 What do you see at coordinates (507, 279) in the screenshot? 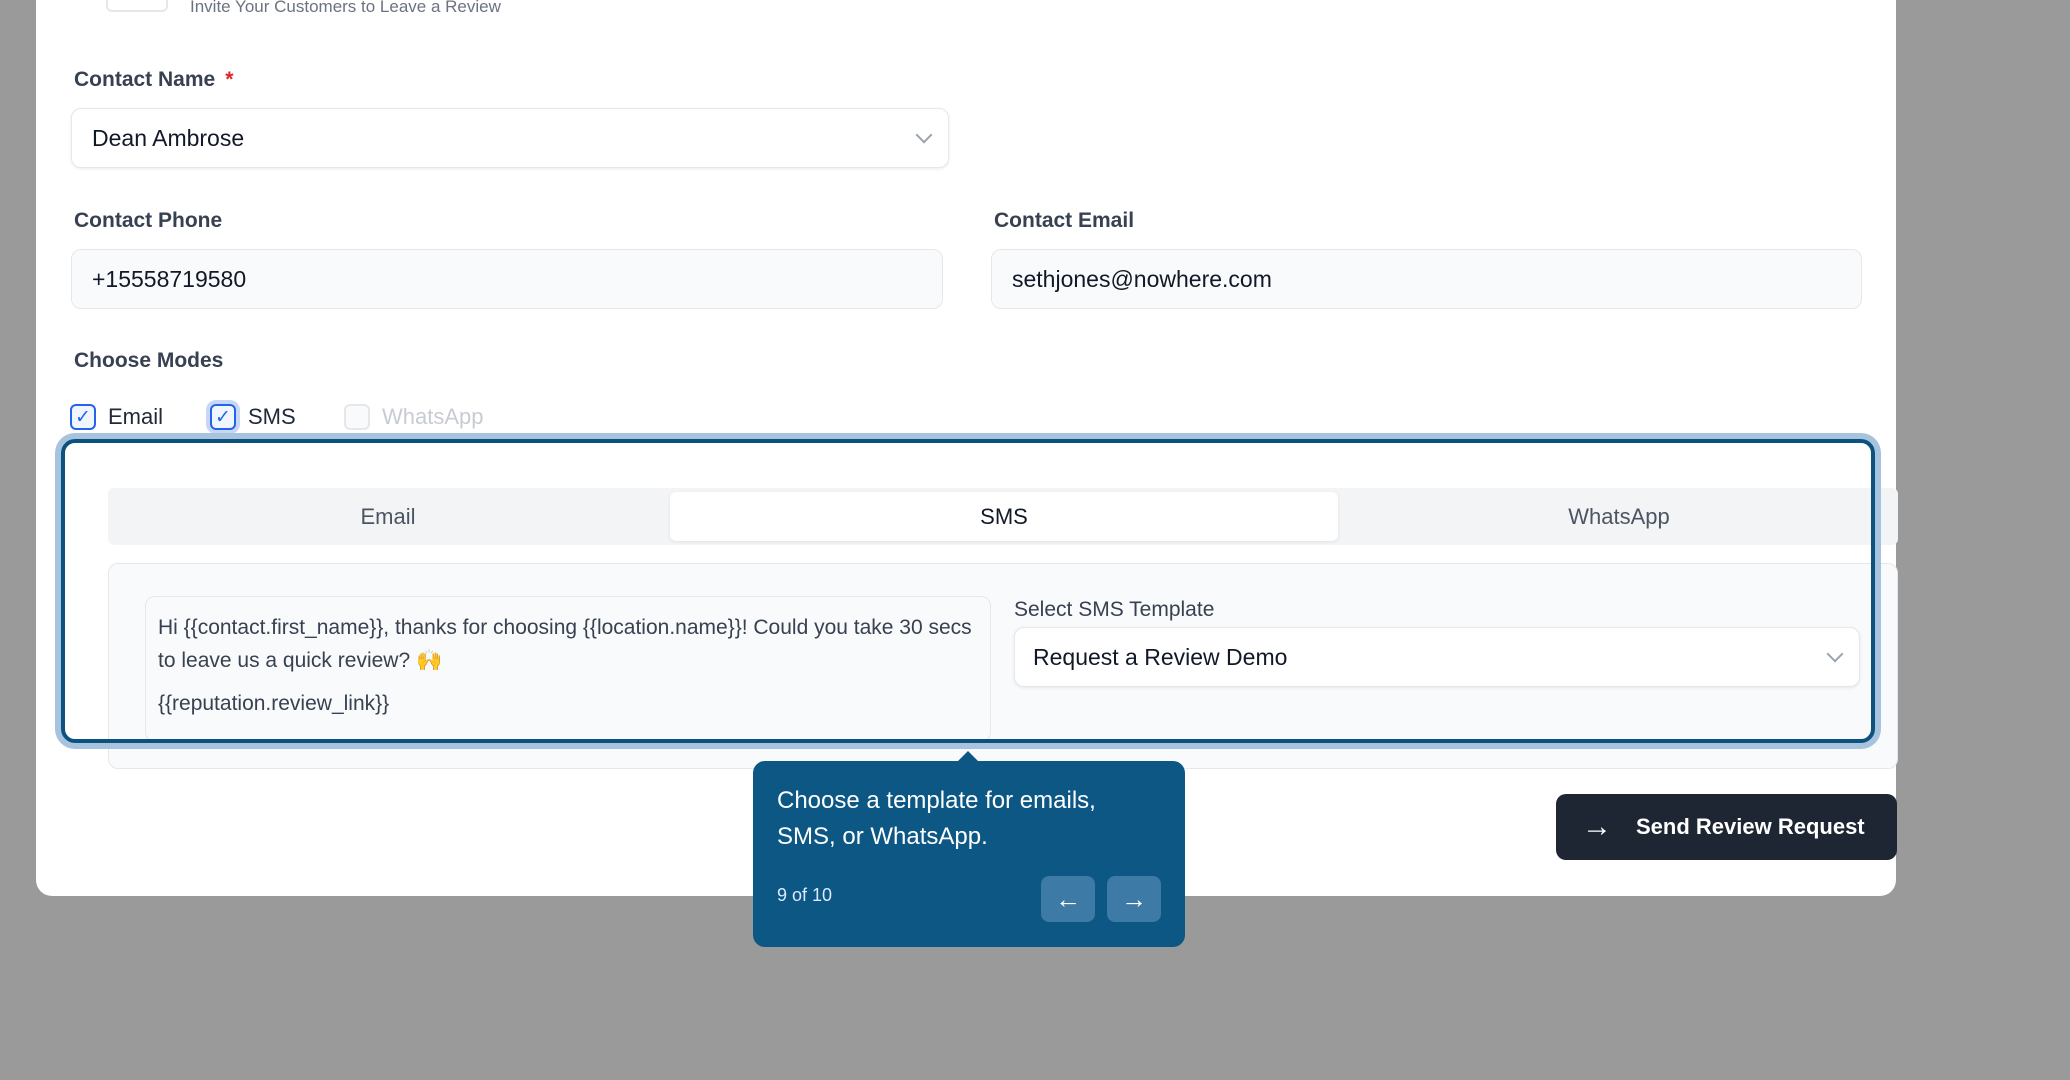
I see `contact-phone-input: +15558719580` at bounding box center [507, 279].